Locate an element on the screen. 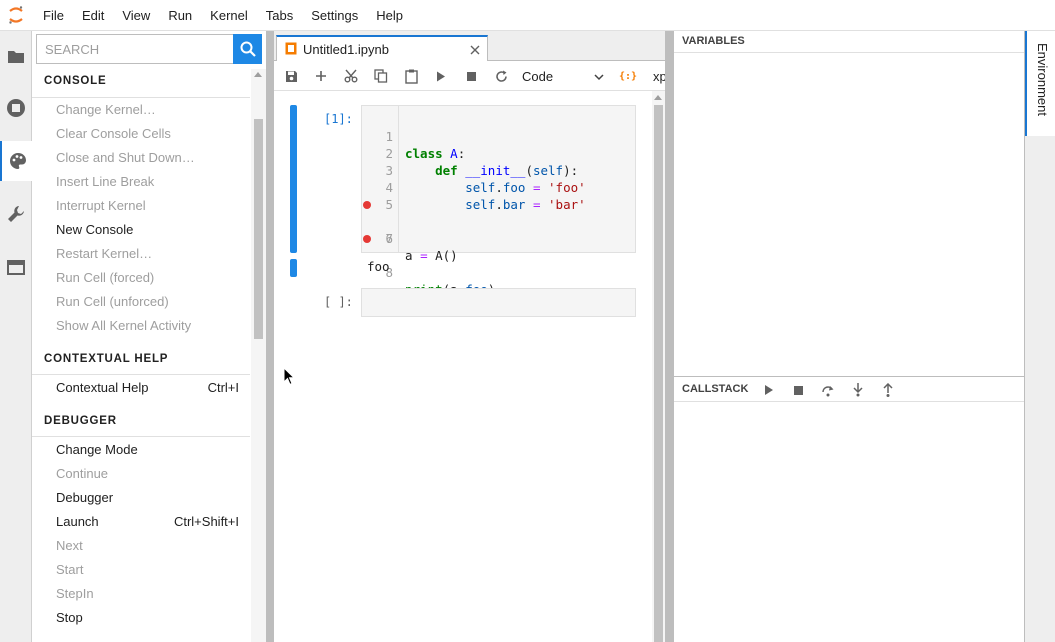 This screenshot has width=1055, height=642. cmd-label: Run Cell (forced) is located at coordinates (105, 277).